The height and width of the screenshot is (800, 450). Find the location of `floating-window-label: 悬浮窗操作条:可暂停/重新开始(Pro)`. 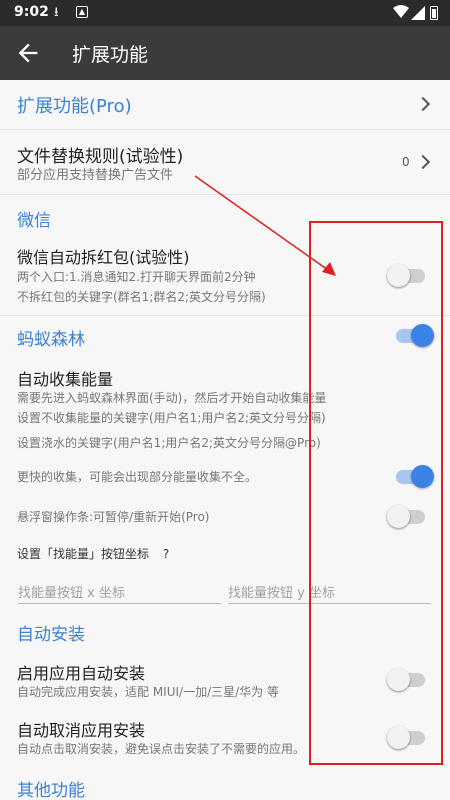

floating-window-label: 悬浮窗操作条:可暂停/重新开始(Pro) is located at coordinates (113, 517).